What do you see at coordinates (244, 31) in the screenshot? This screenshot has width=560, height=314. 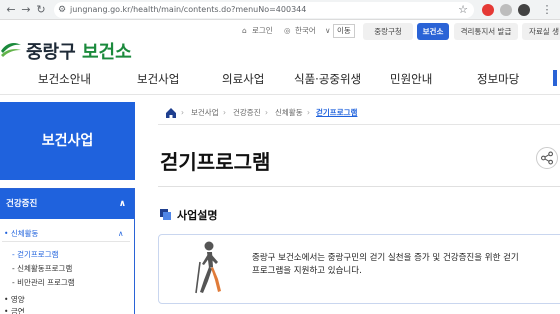 I see `home-small-icon: ⌂` at bounding box center [244, 31].